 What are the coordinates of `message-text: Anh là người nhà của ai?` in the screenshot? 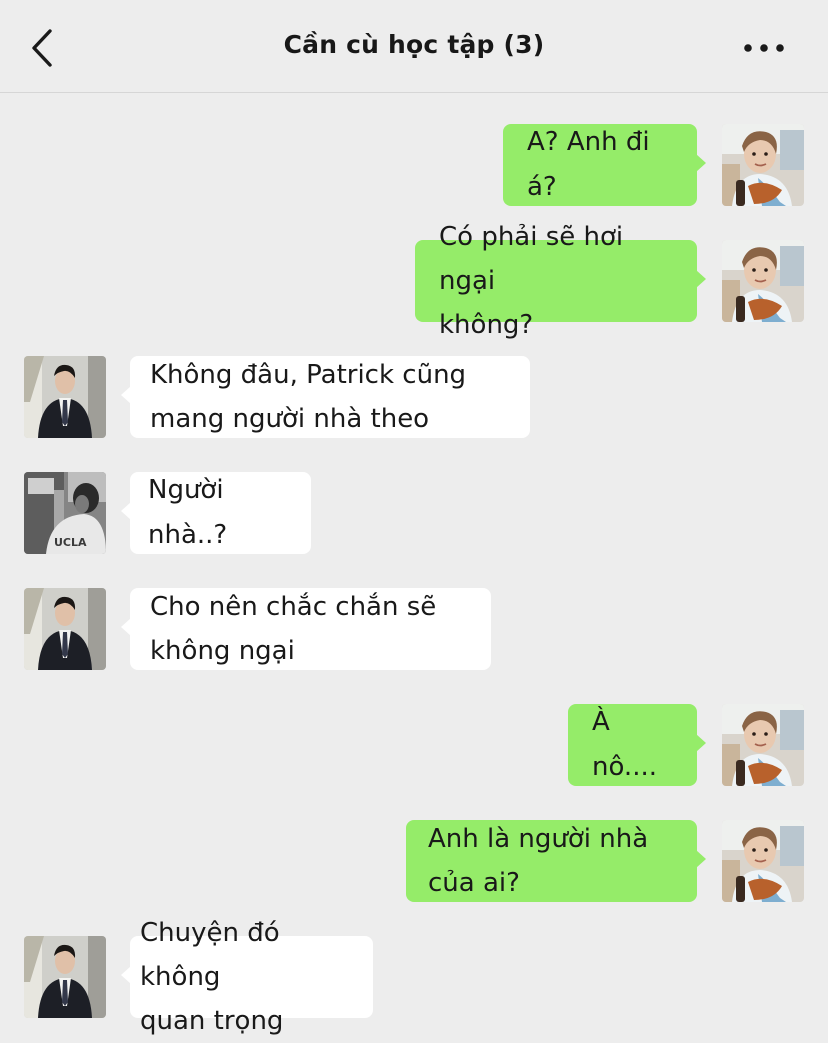 It's located at (538, 861).